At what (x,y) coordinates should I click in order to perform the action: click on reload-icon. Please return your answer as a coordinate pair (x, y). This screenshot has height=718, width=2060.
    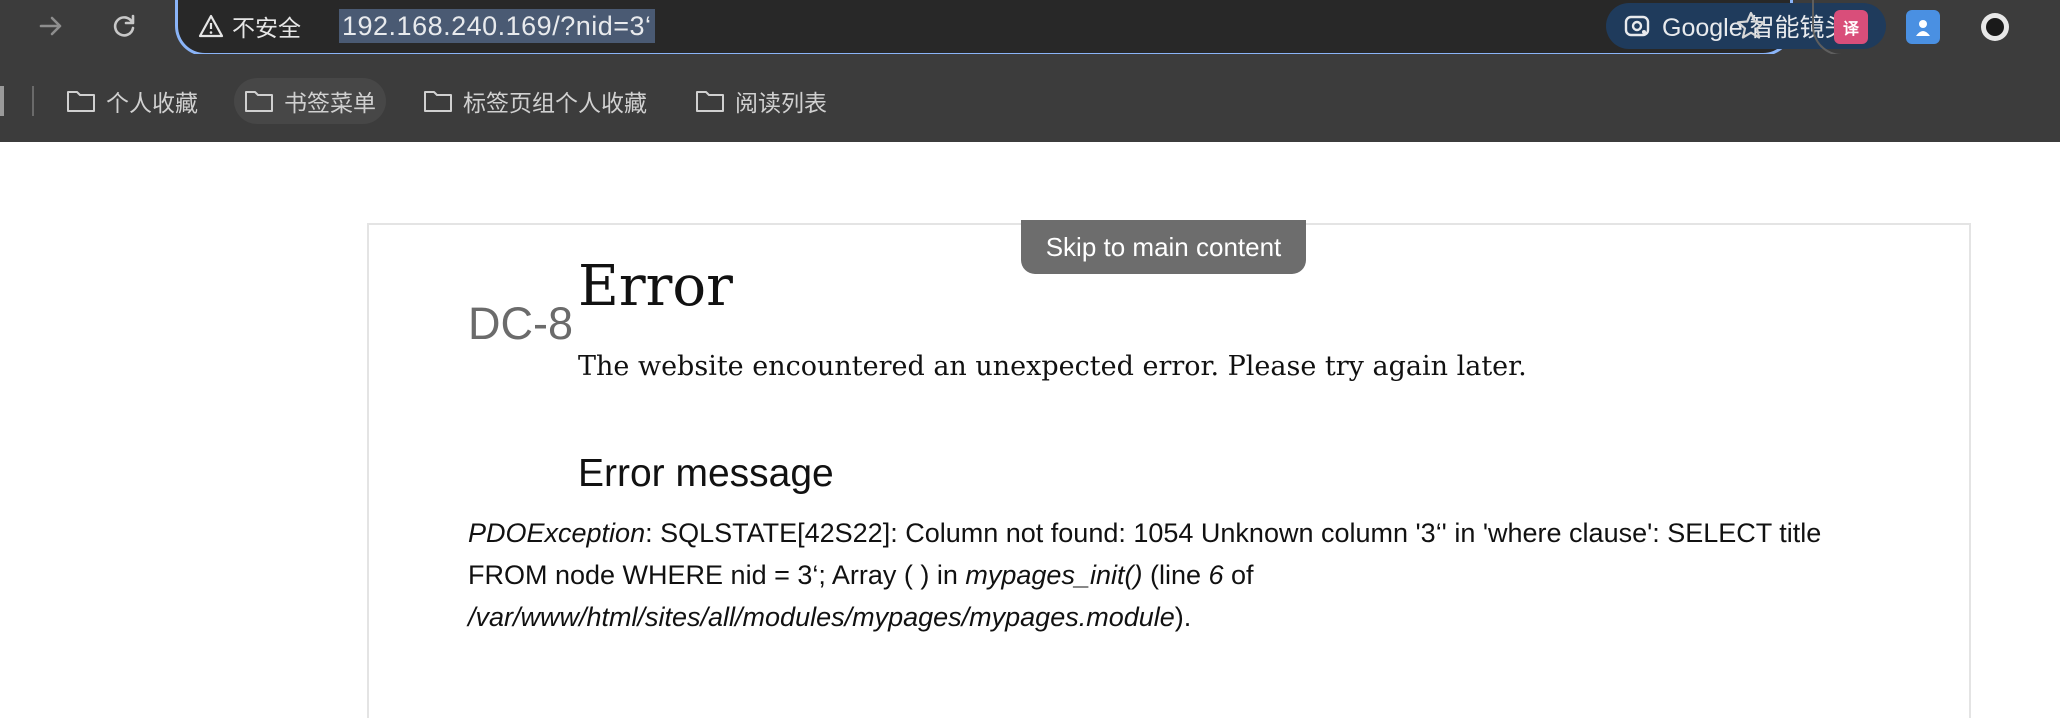
    Looking at the image, I should click on (124, 25).